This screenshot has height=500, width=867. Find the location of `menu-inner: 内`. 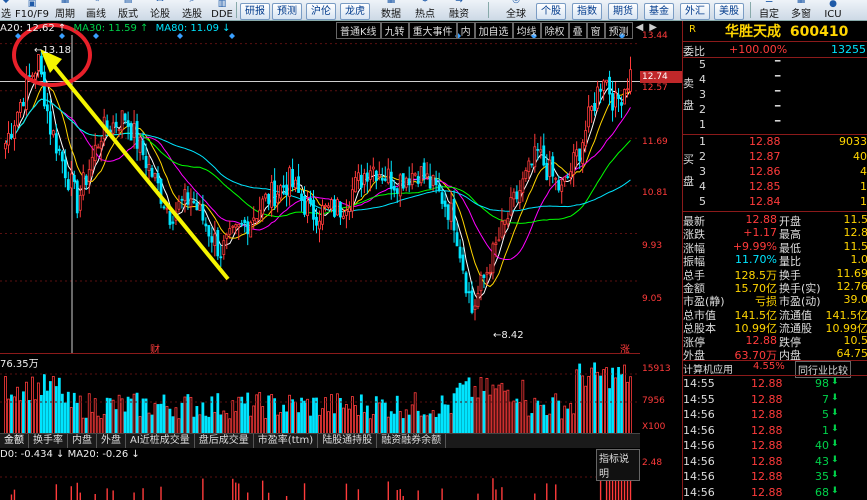

menu-inner: 内 is located at coordinates (465, 30).